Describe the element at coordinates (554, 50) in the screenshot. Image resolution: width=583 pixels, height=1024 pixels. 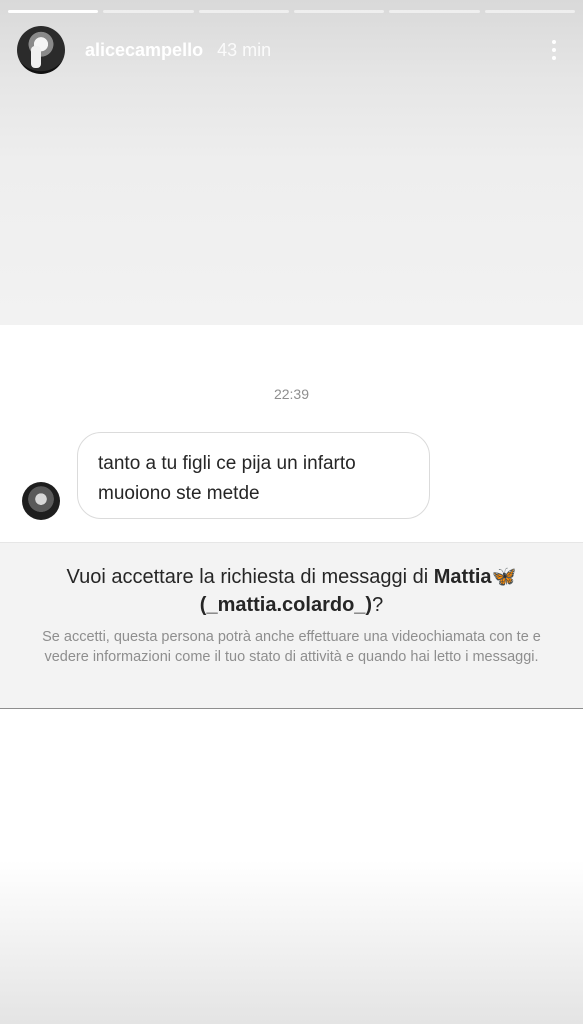
I see `more-vertical-icon` at that location.